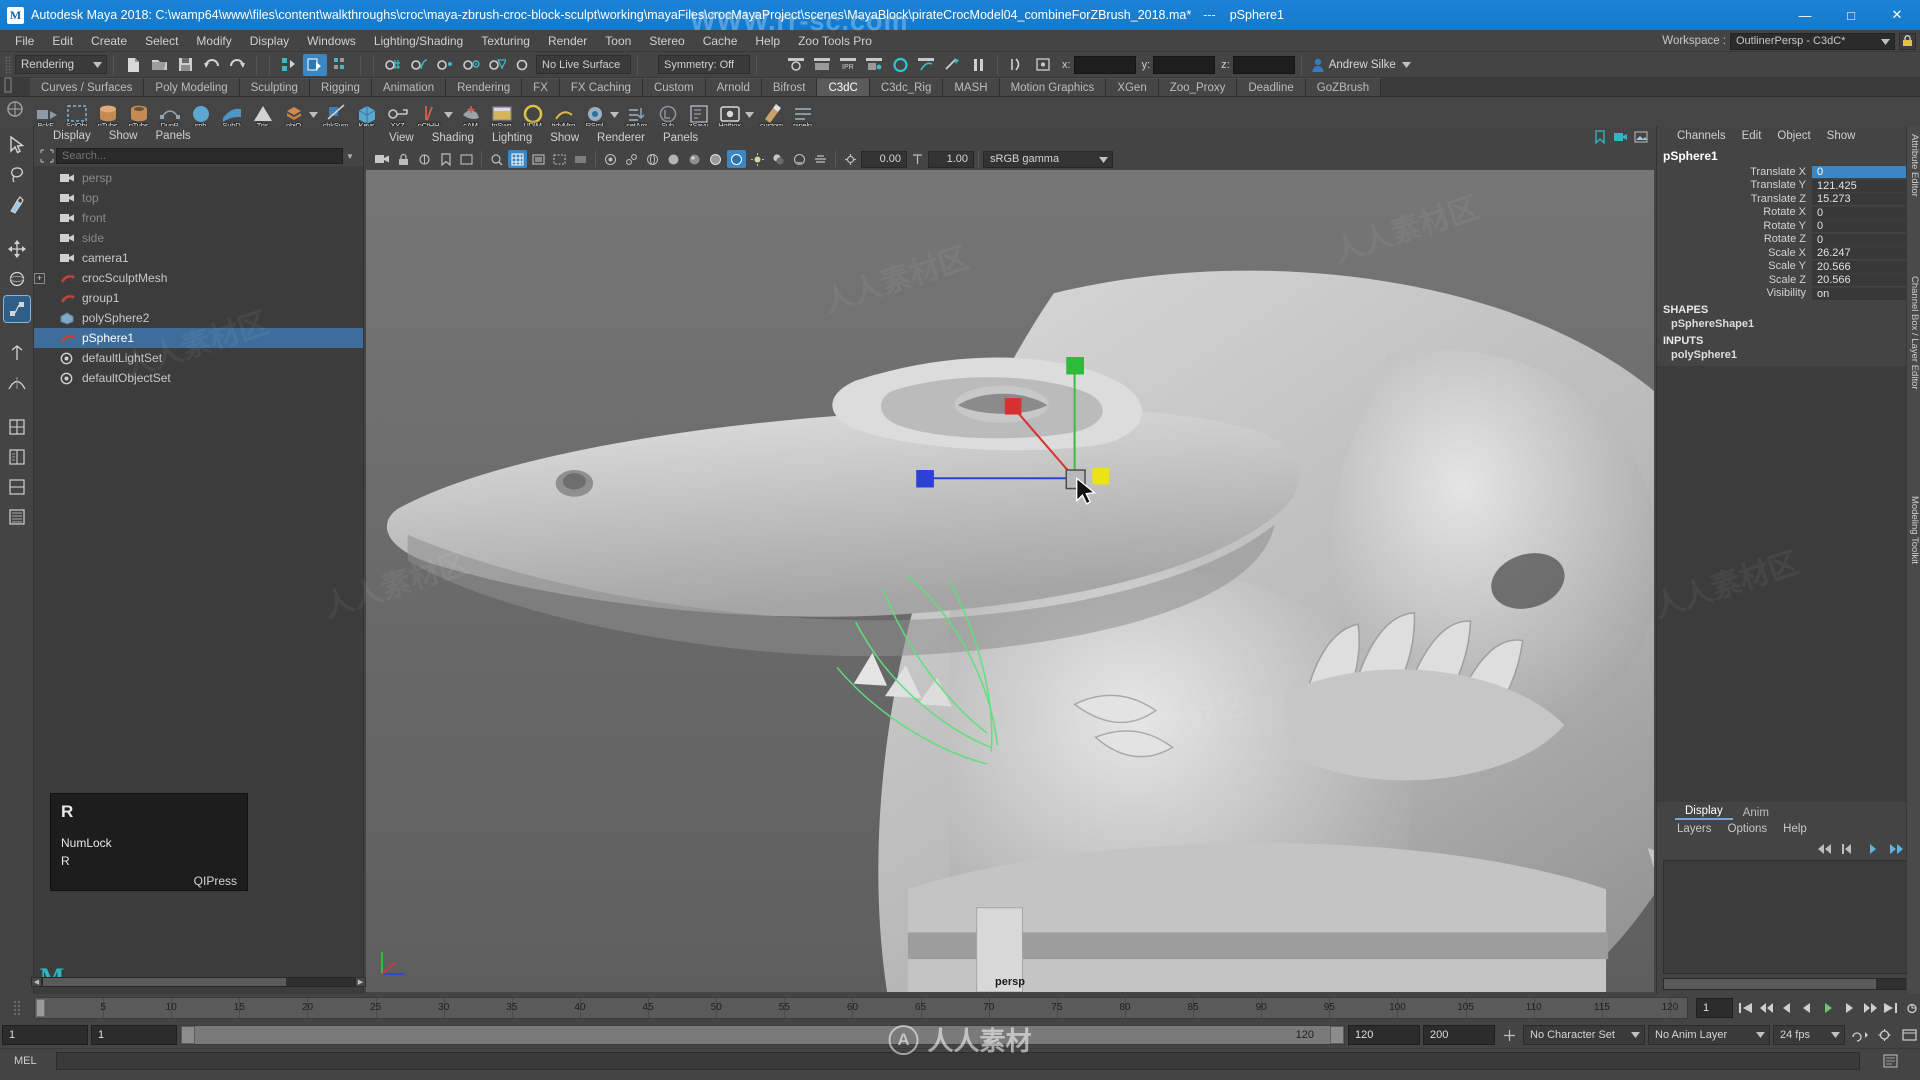 This screenshot has height=1080, width=1920. What do you see at coordinates (1263, 64) in the screenshot?
I see `axis-z-field` at bounding box center [1263, 64].